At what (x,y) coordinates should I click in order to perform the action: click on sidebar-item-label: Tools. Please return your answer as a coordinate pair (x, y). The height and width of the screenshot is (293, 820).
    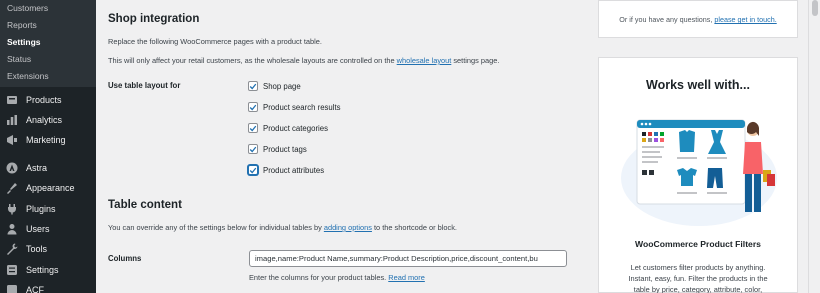
    Looking at the image, I should click on (37, 249).